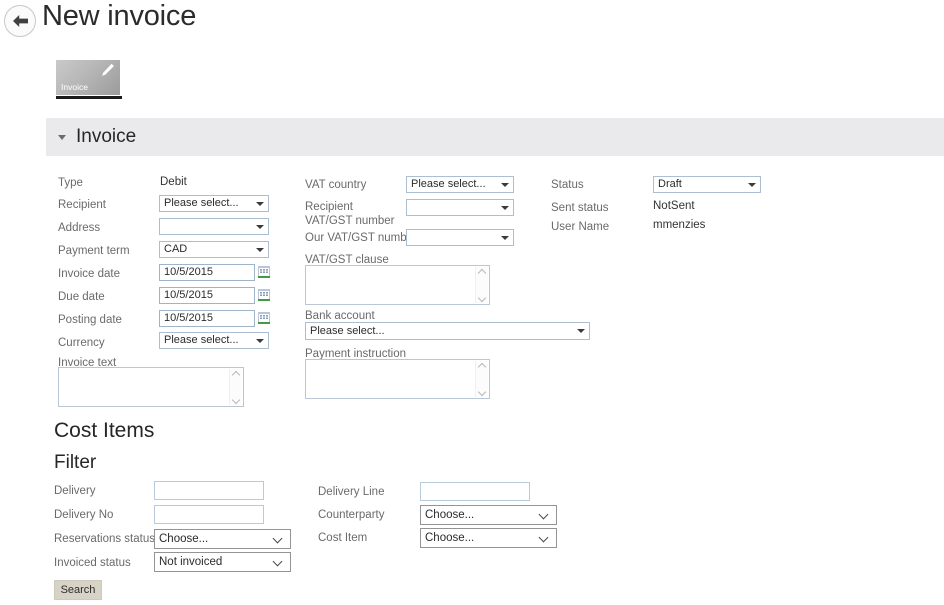 The width and height of the screenshot is (944, 605). Describe the element at coordinates (351, 492) in the screenshot. I see `delivery-line-label: Delivery Line` at that location.